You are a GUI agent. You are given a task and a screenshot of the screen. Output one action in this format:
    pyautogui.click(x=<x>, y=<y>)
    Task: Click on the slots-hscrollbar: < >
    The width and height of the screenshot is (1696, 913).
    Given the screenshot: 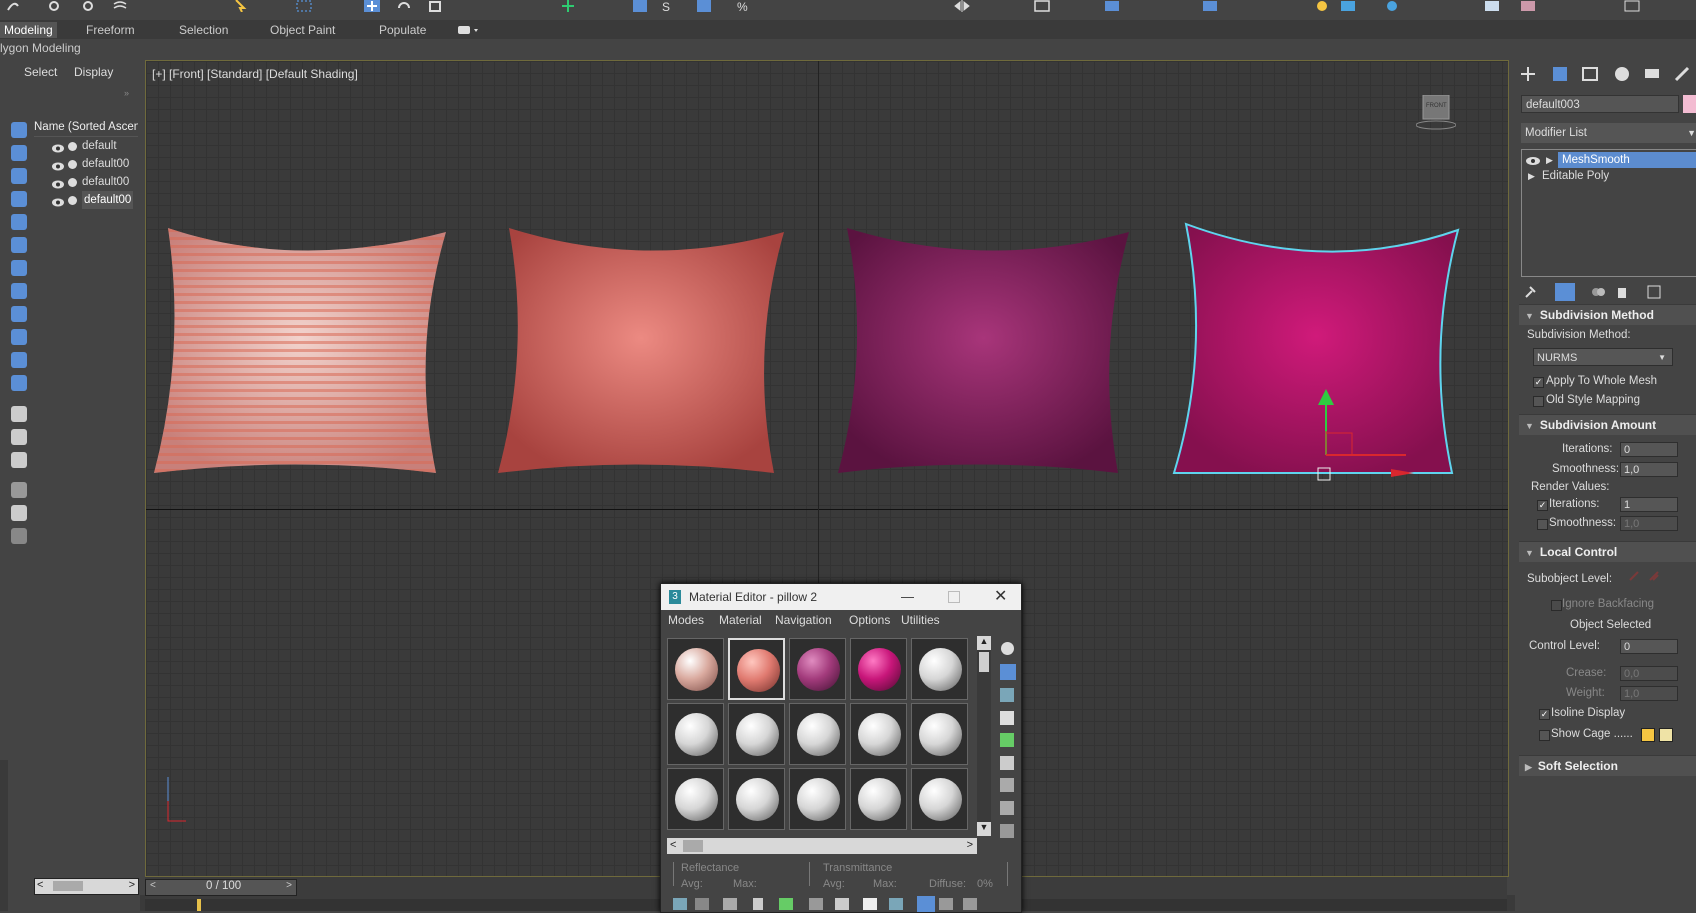 What is the action you would take?
    pyautogui.click(x=822, y=846)
    